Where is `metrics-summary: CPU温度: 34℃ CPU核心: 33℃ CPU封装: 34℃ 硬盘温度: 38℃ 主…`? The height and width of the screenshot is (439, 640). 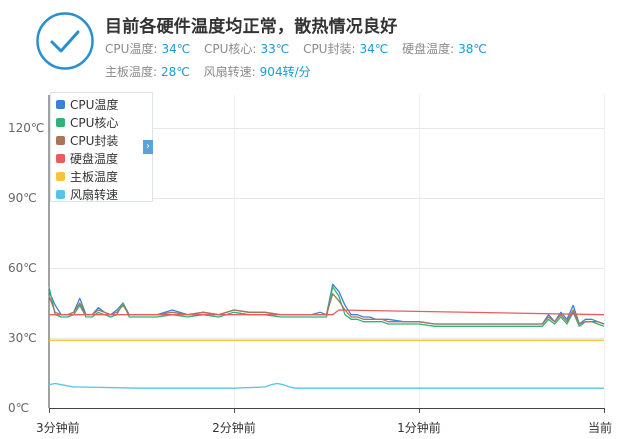
metrics-summary: CPU温度: 34℃ CPU核心: 33℃ CPU封装: 34℃ 硬盘温度: 38℃ 主… is located at coordinates (315, 61).